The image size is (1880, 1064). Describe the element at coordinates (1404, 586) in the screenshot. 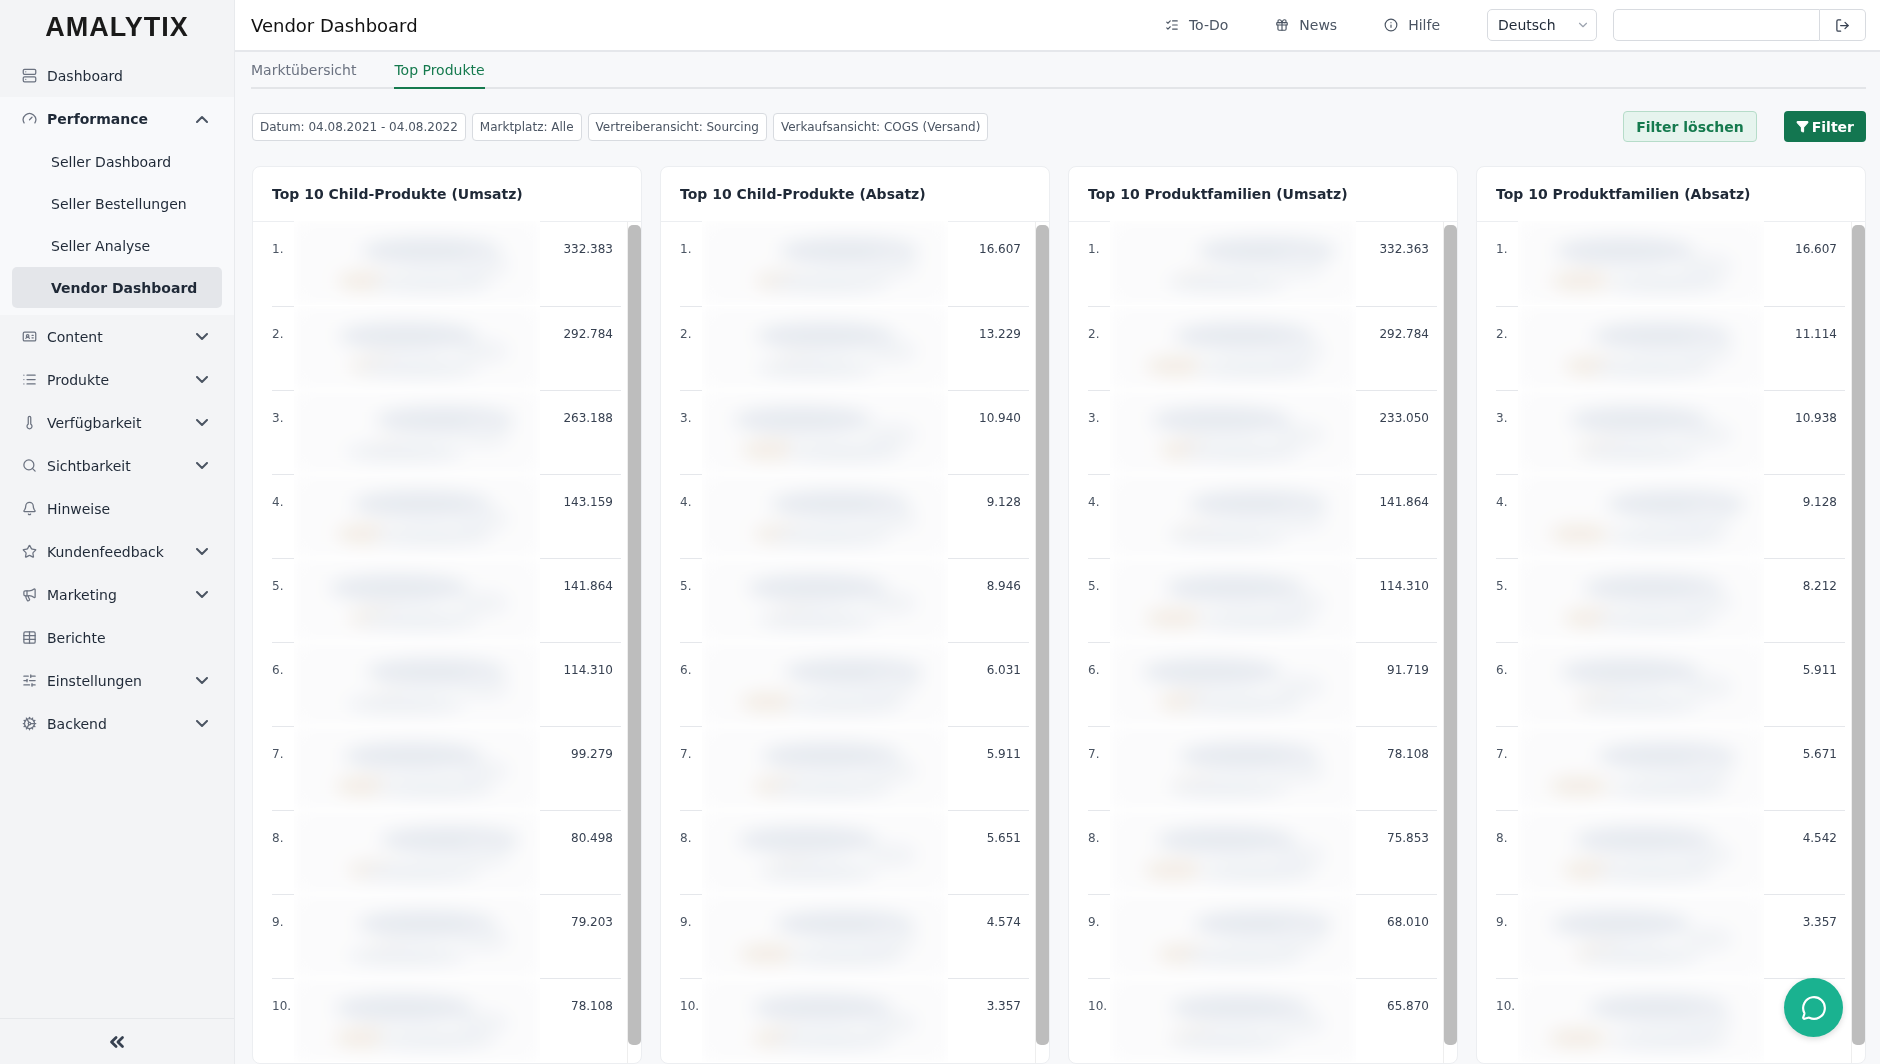

I see `value-text: 114.310` at that location.